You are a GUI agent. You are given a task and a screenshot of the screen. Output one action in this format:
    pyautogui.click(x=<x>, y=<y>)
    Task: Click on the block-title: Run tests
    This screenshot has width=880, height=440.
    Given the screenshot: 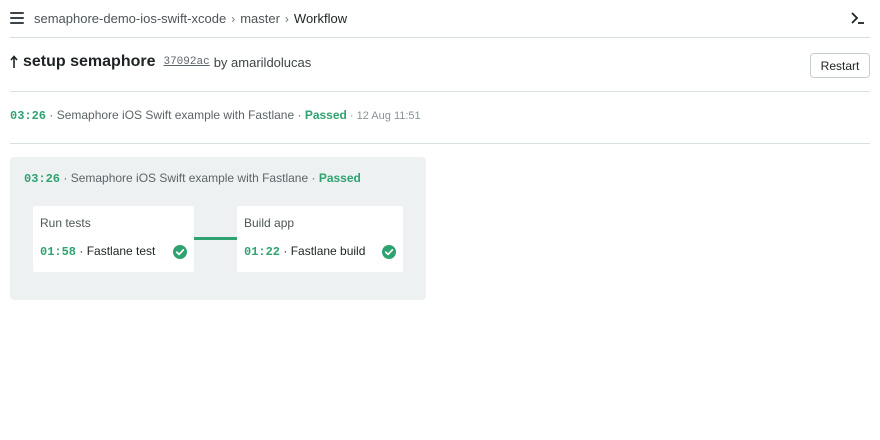 What is the action you would take?
    pyautogui.click(x=65, y=223)
    